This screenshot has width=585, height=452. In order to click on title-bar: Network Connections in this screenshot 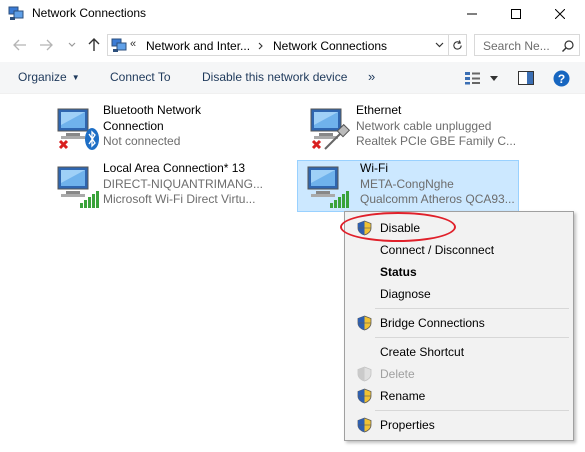, I will do `click(292, 14)`.